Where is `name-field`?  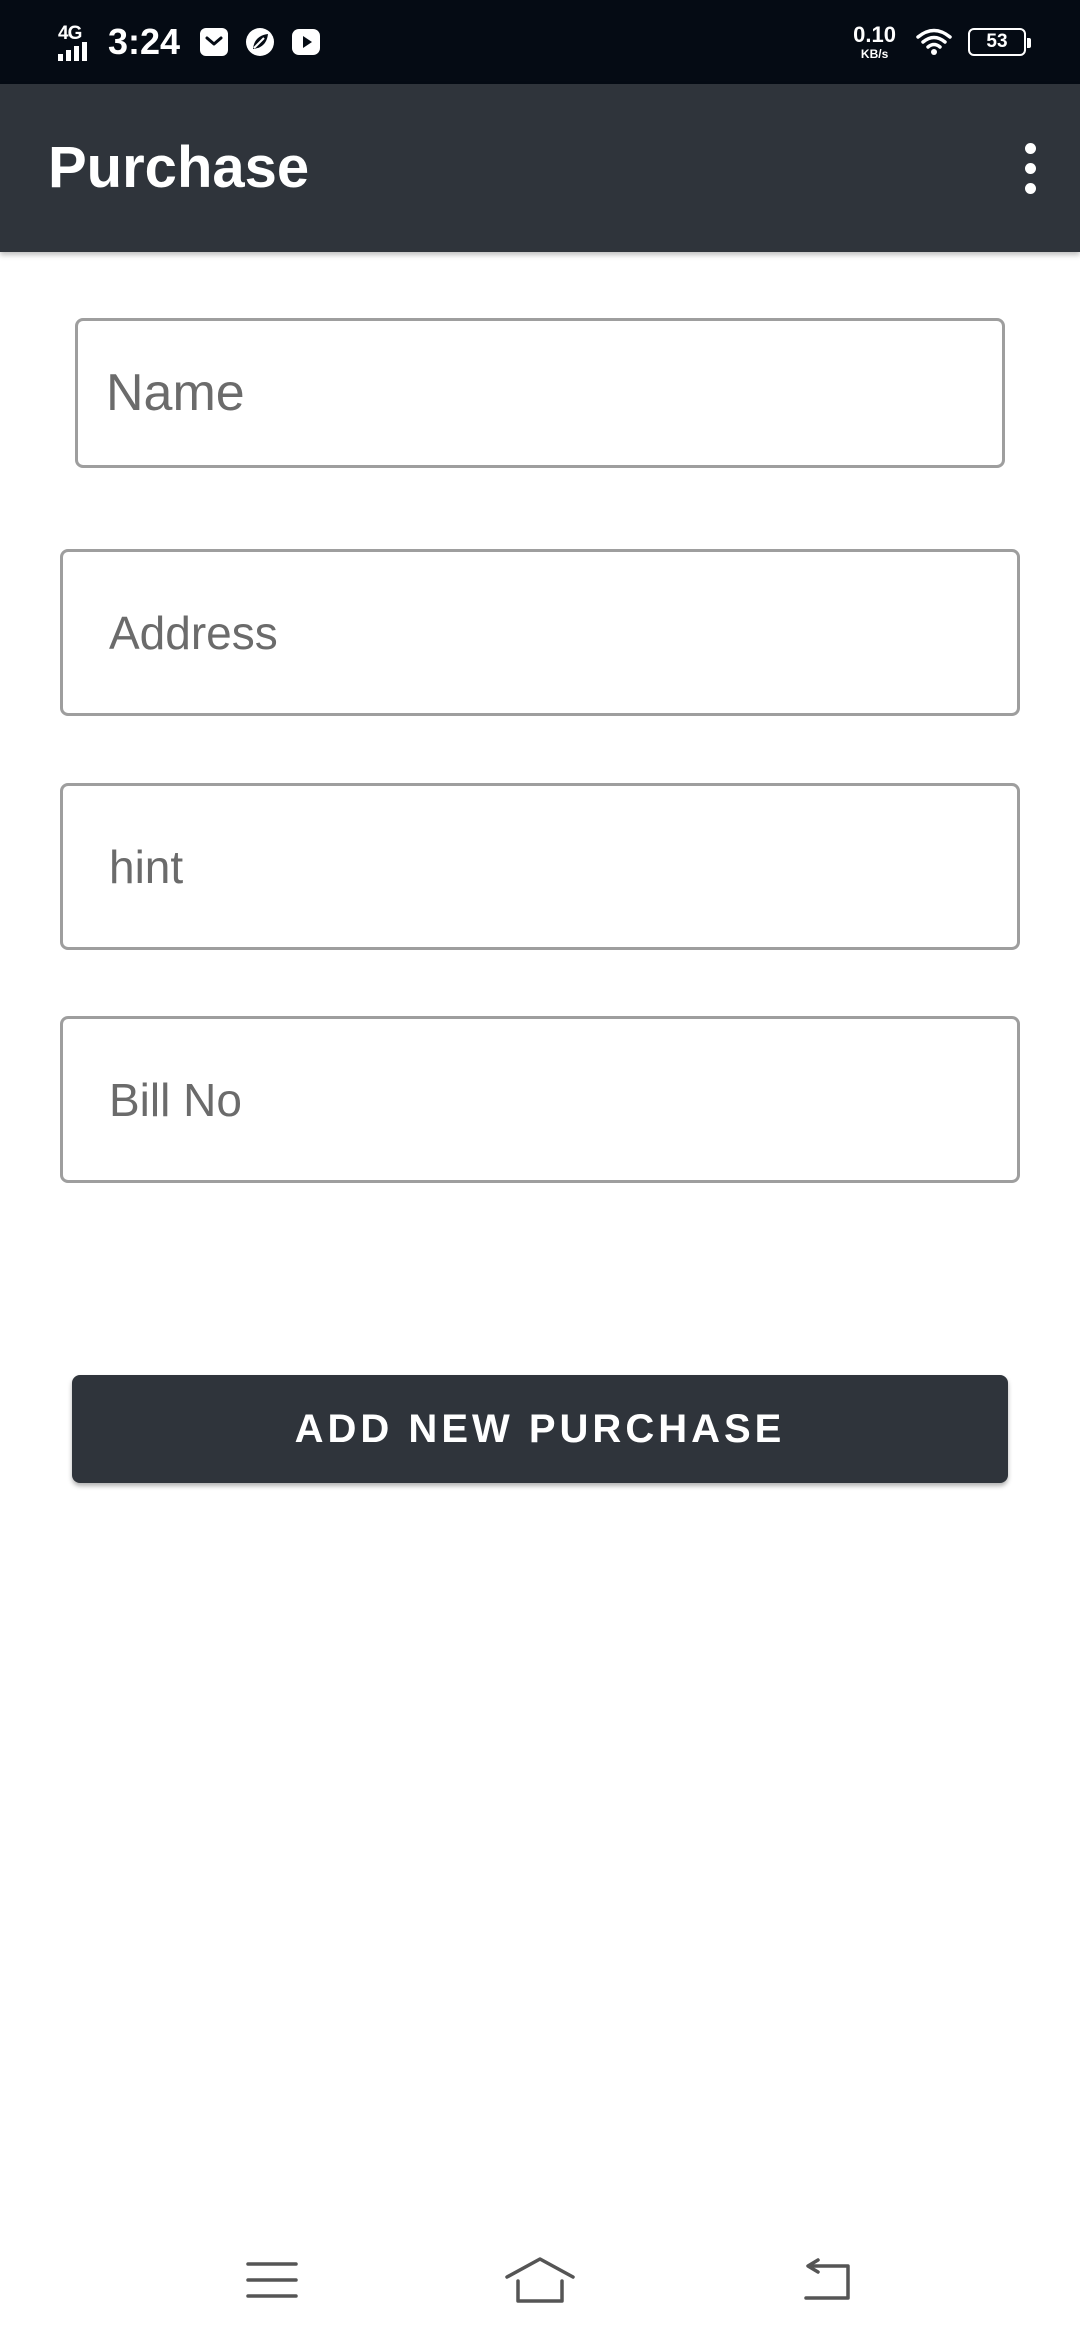 name-field is located at coordinates (540, 393).